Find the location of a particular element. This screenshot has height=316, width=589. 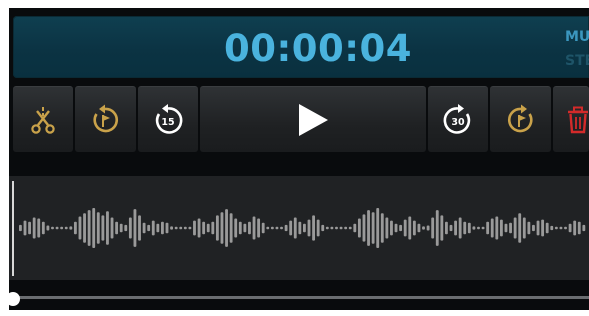

forward-button: 30 is located at coordinates (458, 119).